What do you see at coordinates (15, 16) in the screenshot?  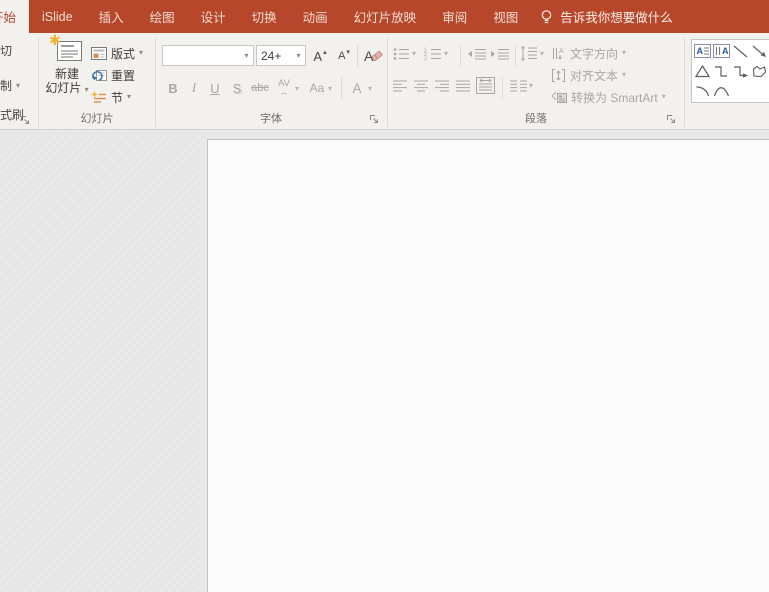 I see `tab-home: 开始` at bounding box center [15, 16].